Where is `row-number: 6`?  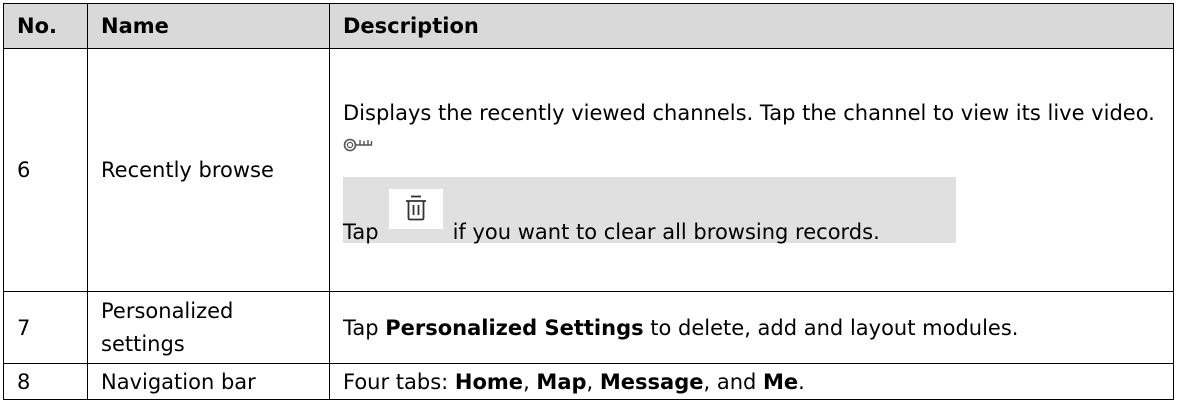
row-number: 6 is located at coordinates (45, 170).